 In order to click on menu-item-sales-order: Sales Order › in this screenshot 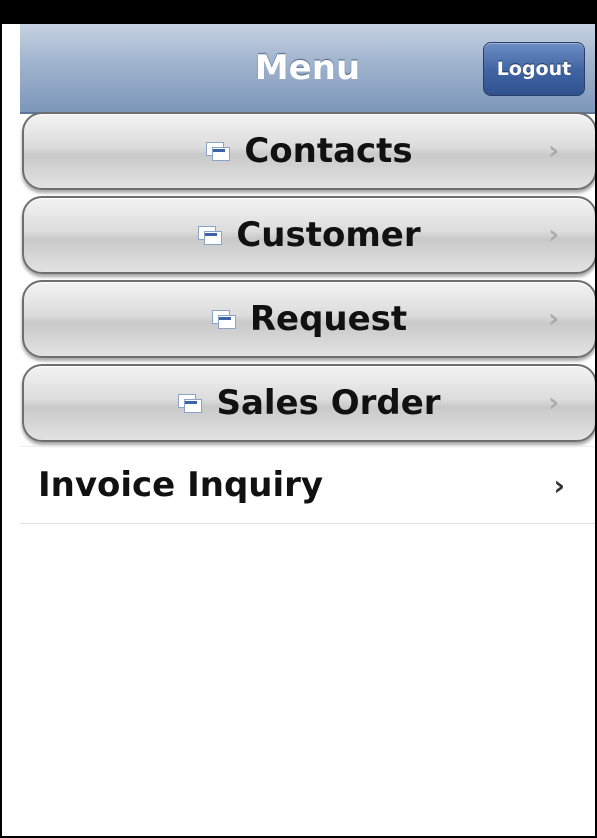, I will do `click(308, 403)`.